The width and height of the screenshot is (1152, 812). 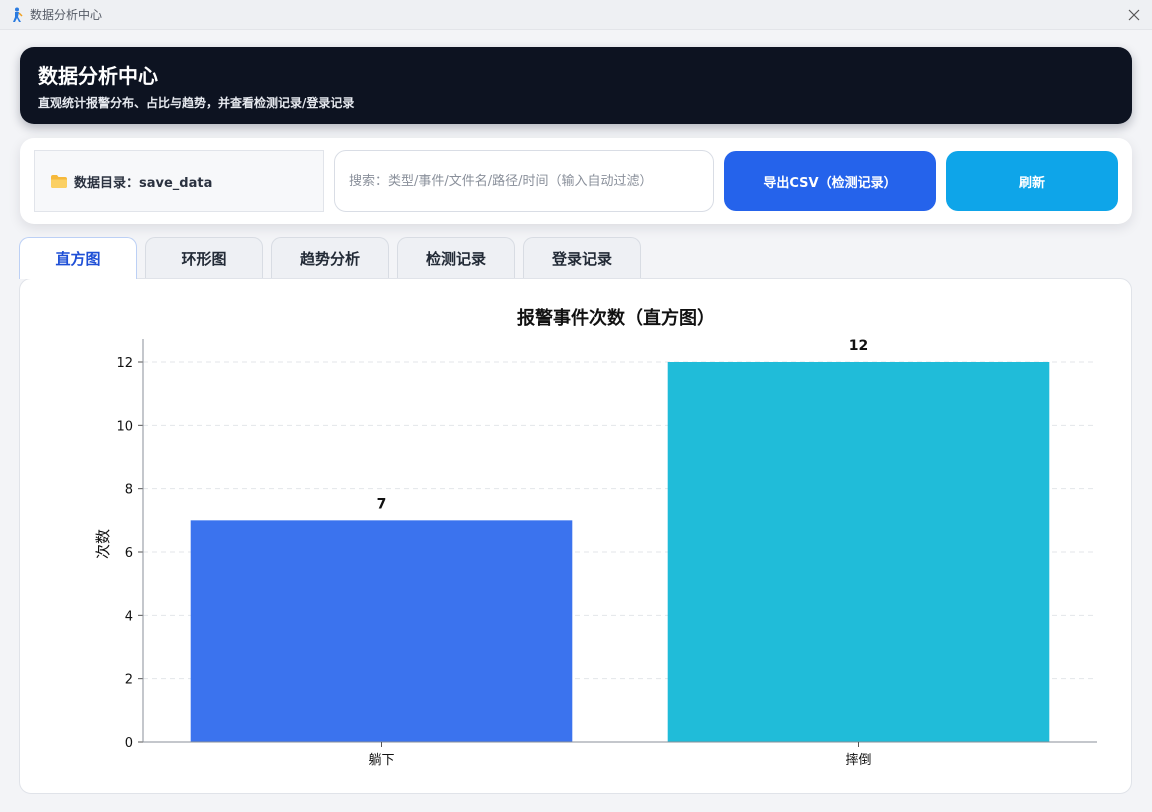 What do you see at coordinates (59, 181) in the screenshot?
I see `folder-icon` at bounding box center [59, 181].